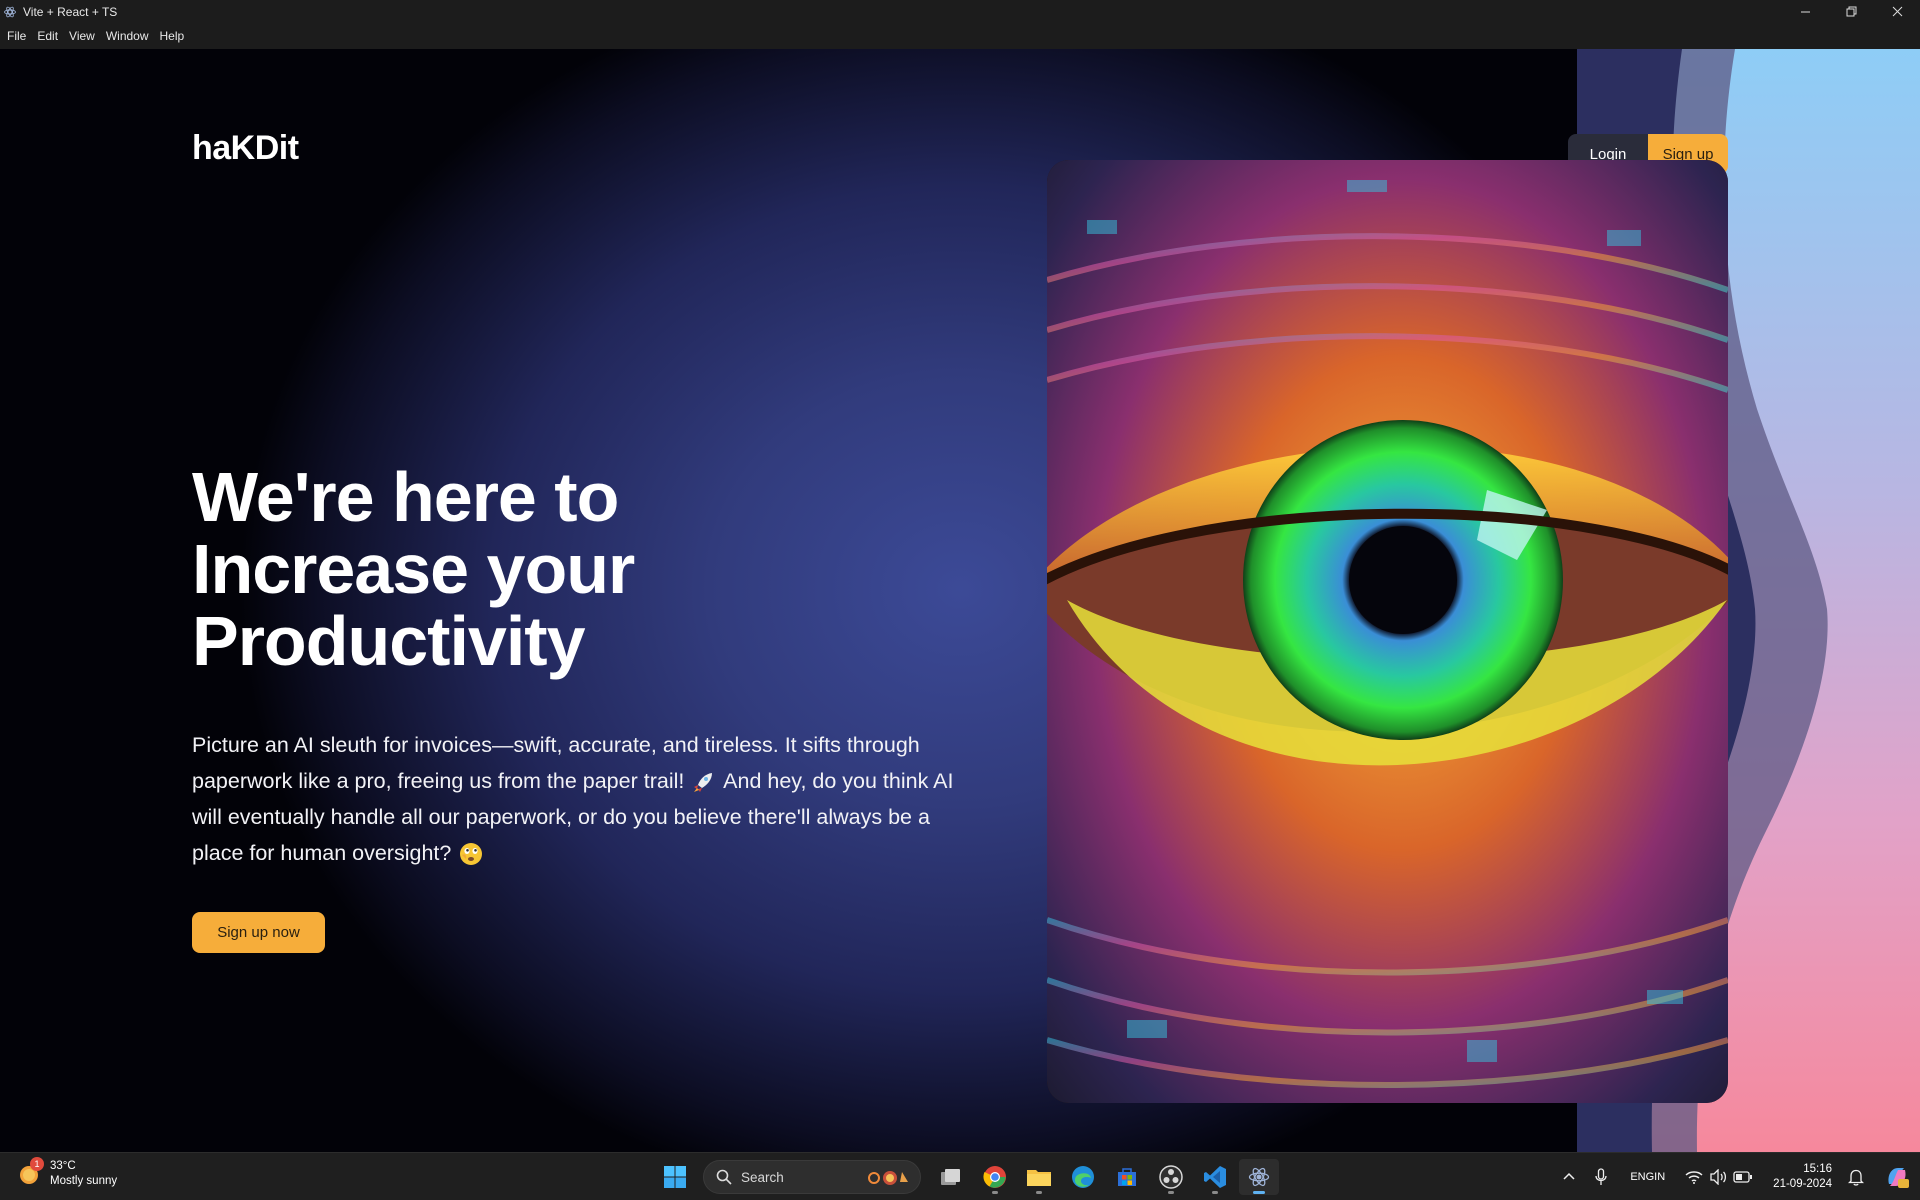 This screenshot has height=1200, width=1920. I want to click on taskbar-apps: Search, so click(969, 1177).